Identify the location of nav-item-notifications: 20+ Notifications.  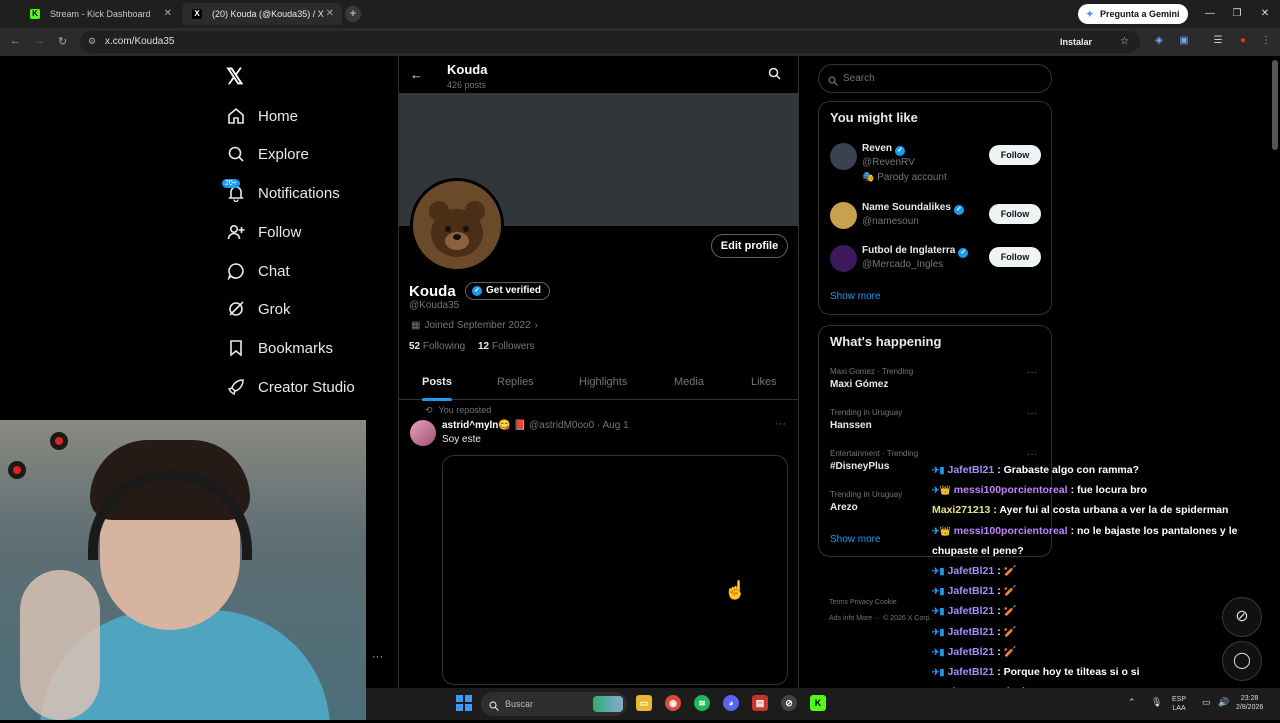
(281, 193).